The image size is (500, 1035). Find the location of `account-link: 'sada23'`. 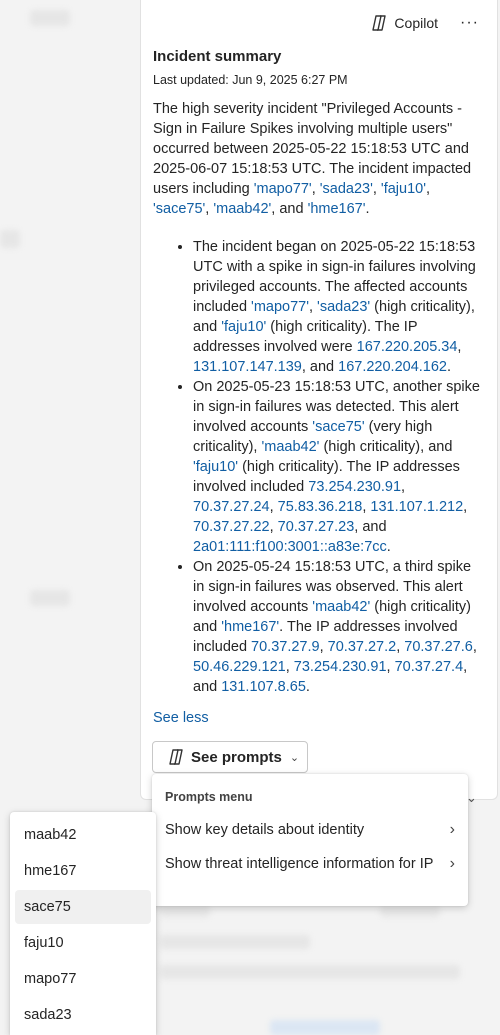

account-link: 'sada23' is located at coordinates (343, 307).